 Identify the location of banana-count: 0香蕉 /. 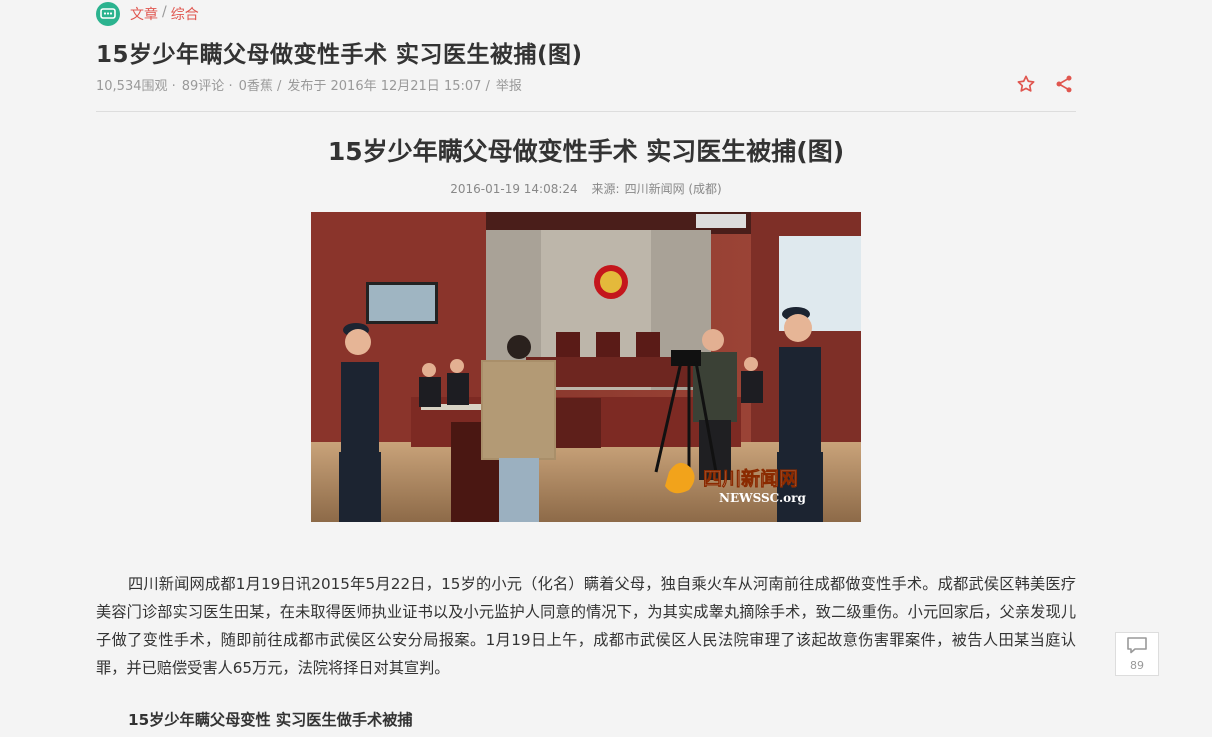
(260, 86).